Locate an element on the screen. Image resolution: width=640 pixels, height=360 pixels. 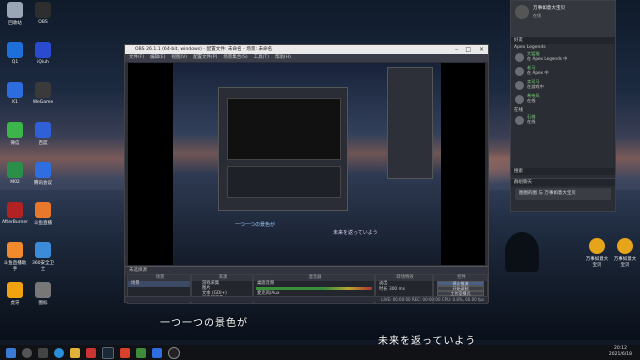
desktop-icon-label: 腾讯会议 is located at coordinates (43, 183).